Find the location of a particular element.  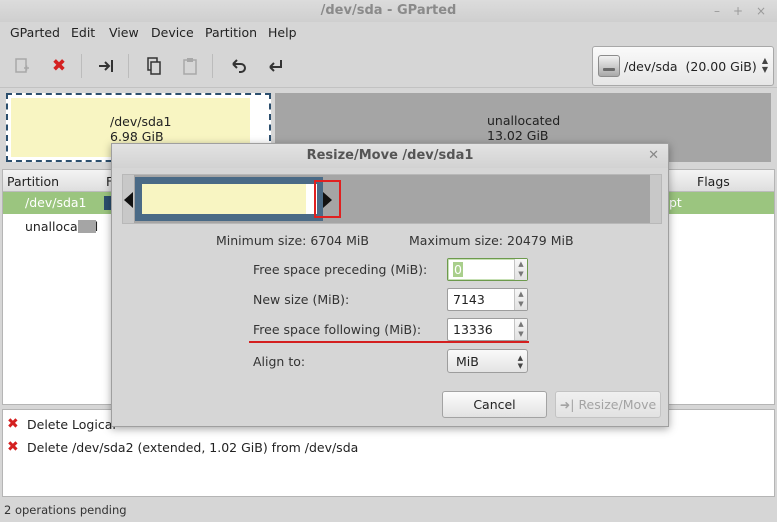

menu-device: Device is located at coordinates (172, 32).